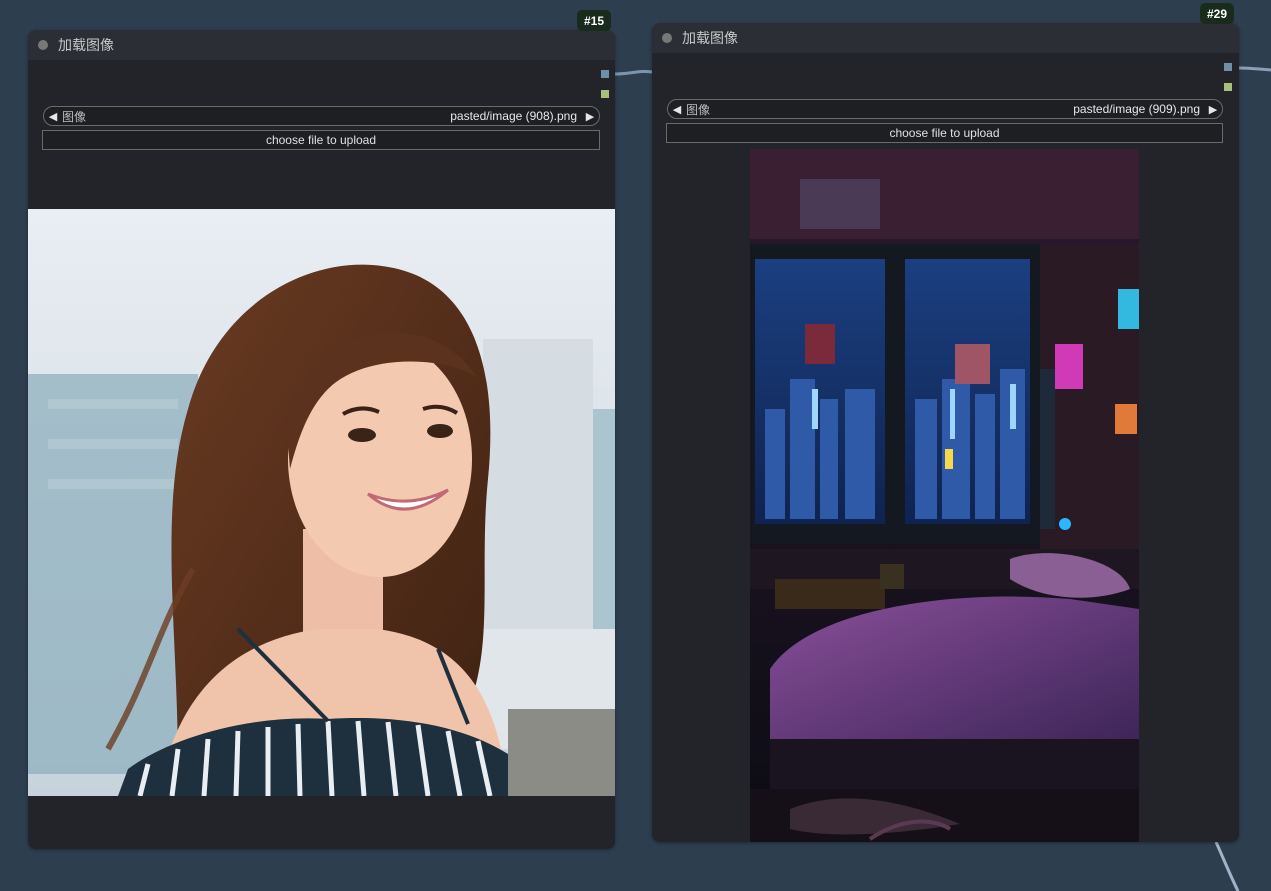 The height and width of the screenshot is (891, 1271). I want to click on link-wire-c, so click(1227, 866).